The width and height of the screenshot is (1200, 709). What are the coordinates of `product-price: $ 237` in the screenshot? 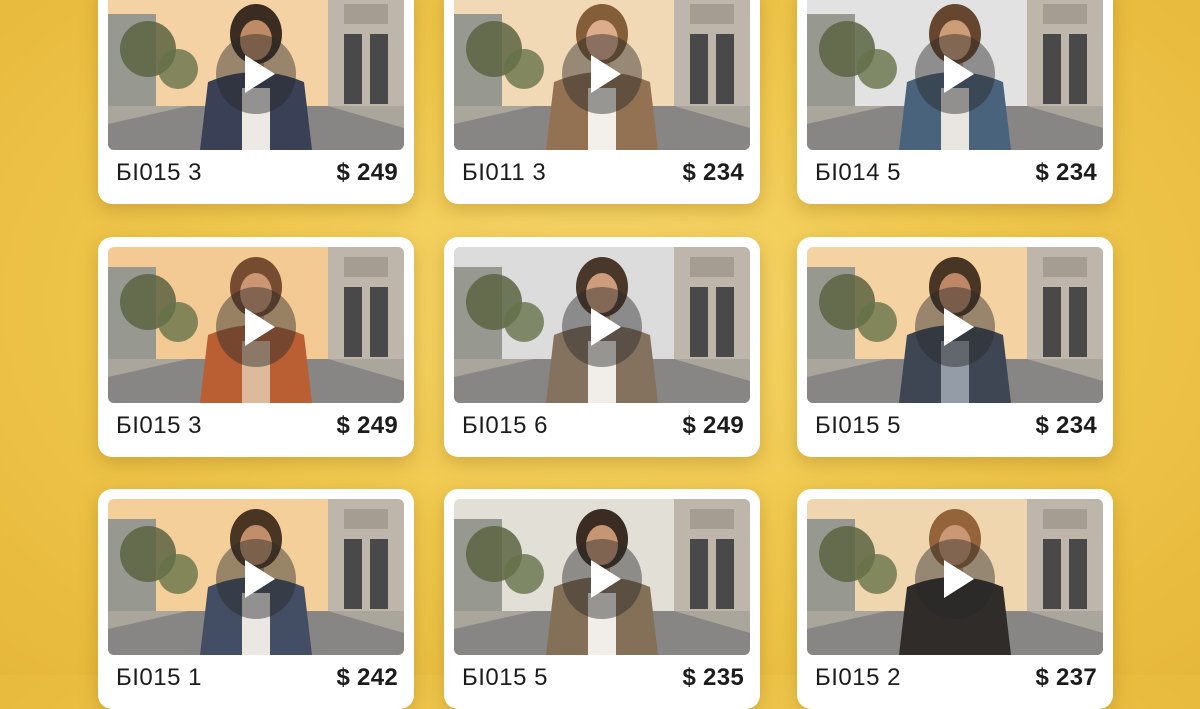 It's located at (1066, 677).